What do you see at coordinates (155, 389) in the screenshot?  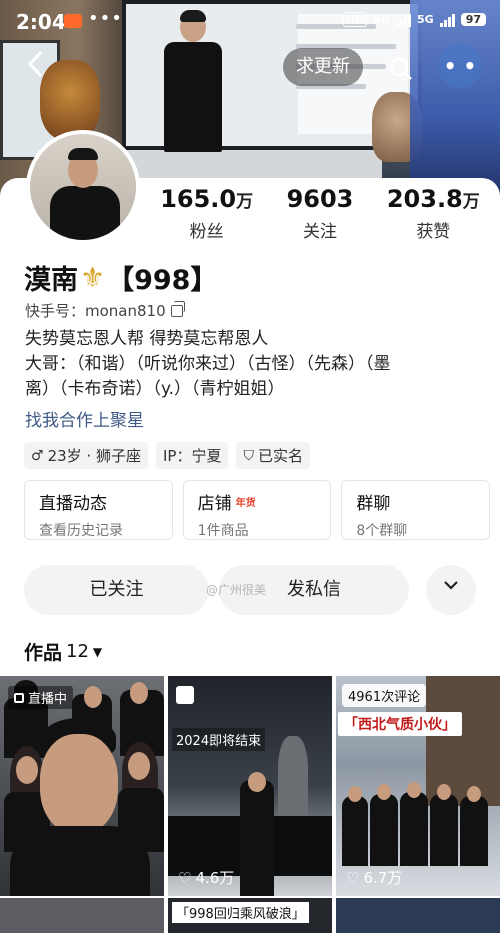 I see `bio-line: 离）（卡布奇诺）（y.）（青柠姐姐）` at bounding box center [155, 389].